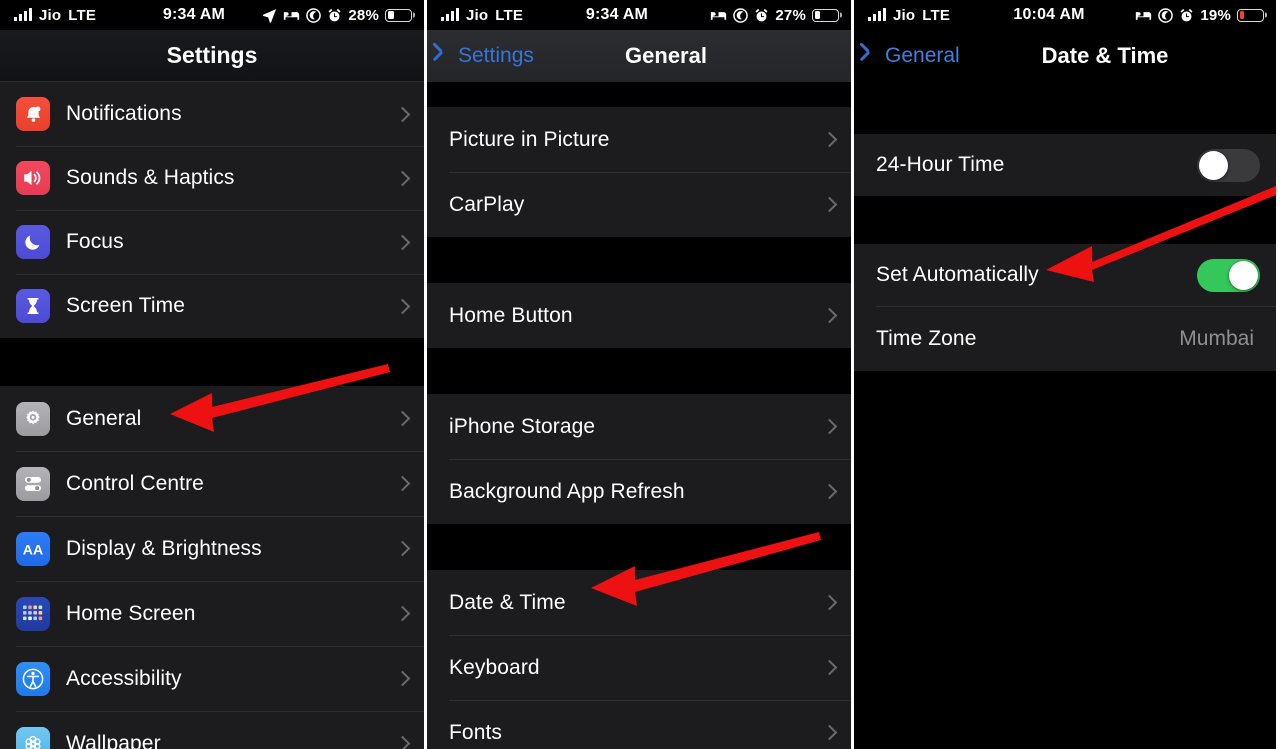 This screenshot has height=749, width=1280. Describe the element at coordinates (212, 418) in the screenshot. I see `settings-row-general: General` at that location.